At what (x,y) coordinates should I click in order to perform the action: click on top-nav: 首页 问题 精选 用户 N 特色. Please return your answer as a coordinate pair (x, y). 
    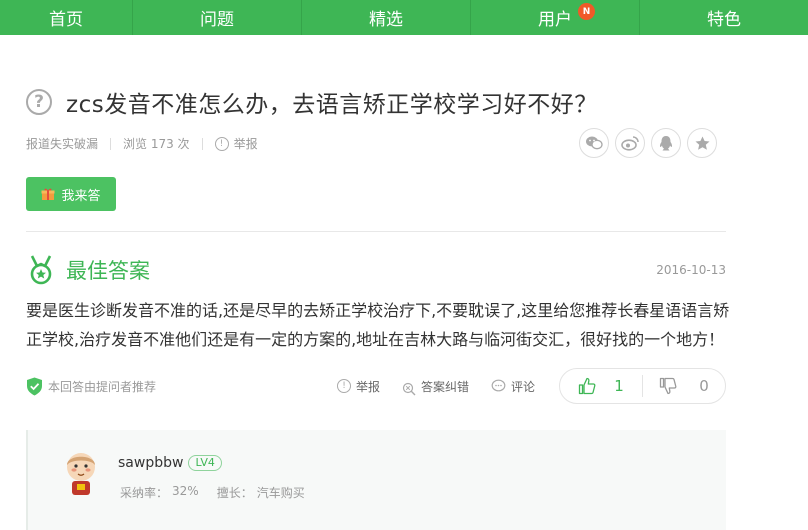
    Looking at the image, I should click on (404, 17).